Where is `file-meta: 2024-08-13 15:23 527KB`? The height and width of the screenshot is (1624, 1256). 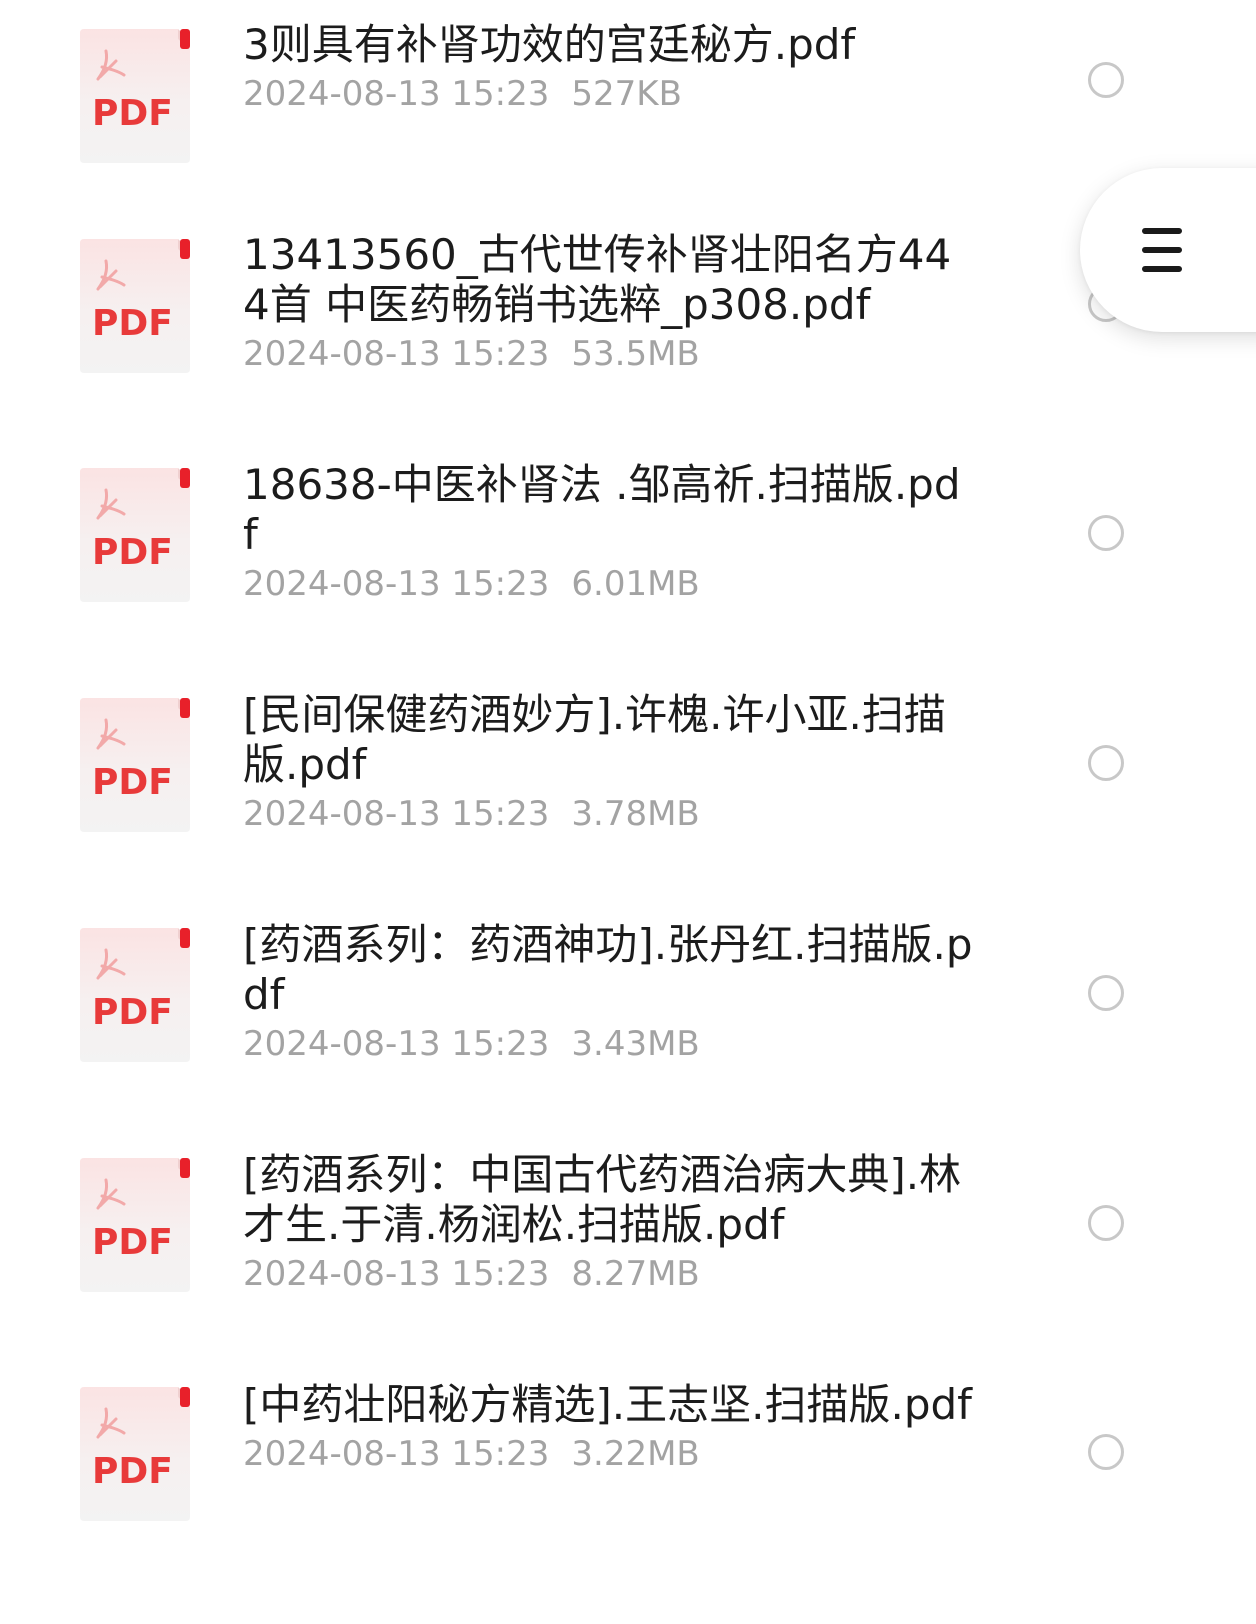
file-meta: 2024-08-13 15:23 527KB is located at coordinates (608, 94).